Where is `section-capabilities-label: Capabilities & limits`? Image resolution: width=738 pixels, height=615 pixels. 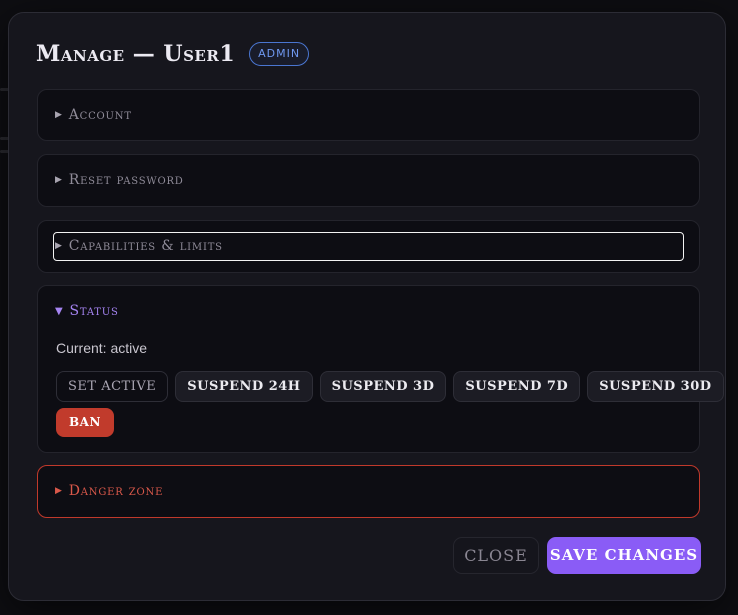 section-capabilities-label: Capabilities & limits is located at coordinates (145, 246).